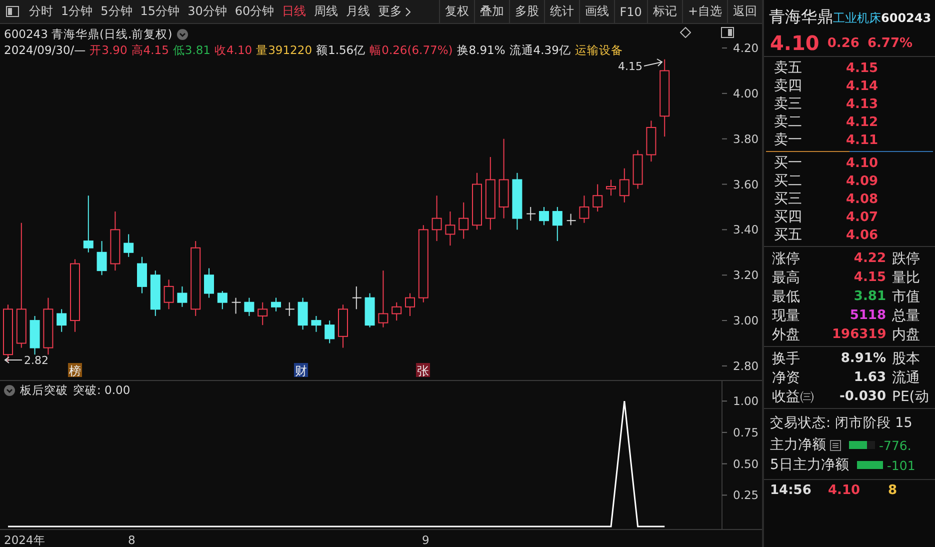 The width and height of the screenshot is (935, 547). I want to click on period-tab: 日线, so click(294, 11).